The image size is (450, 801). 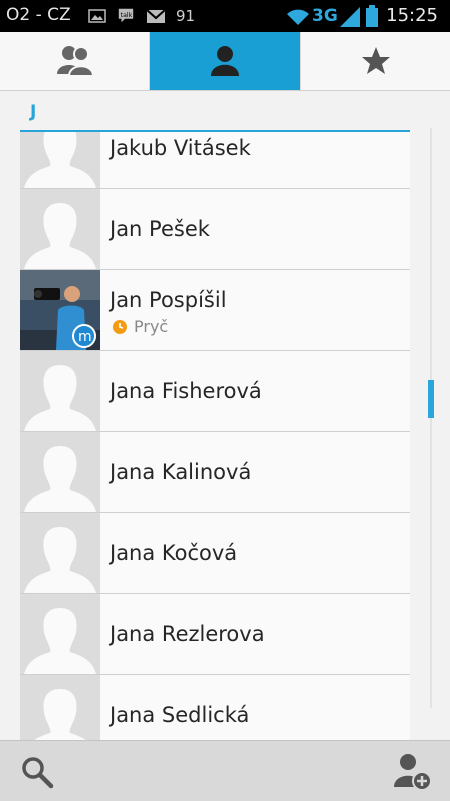 I want to click on talk-notification-icon: talk, so click(x=126, y=15).